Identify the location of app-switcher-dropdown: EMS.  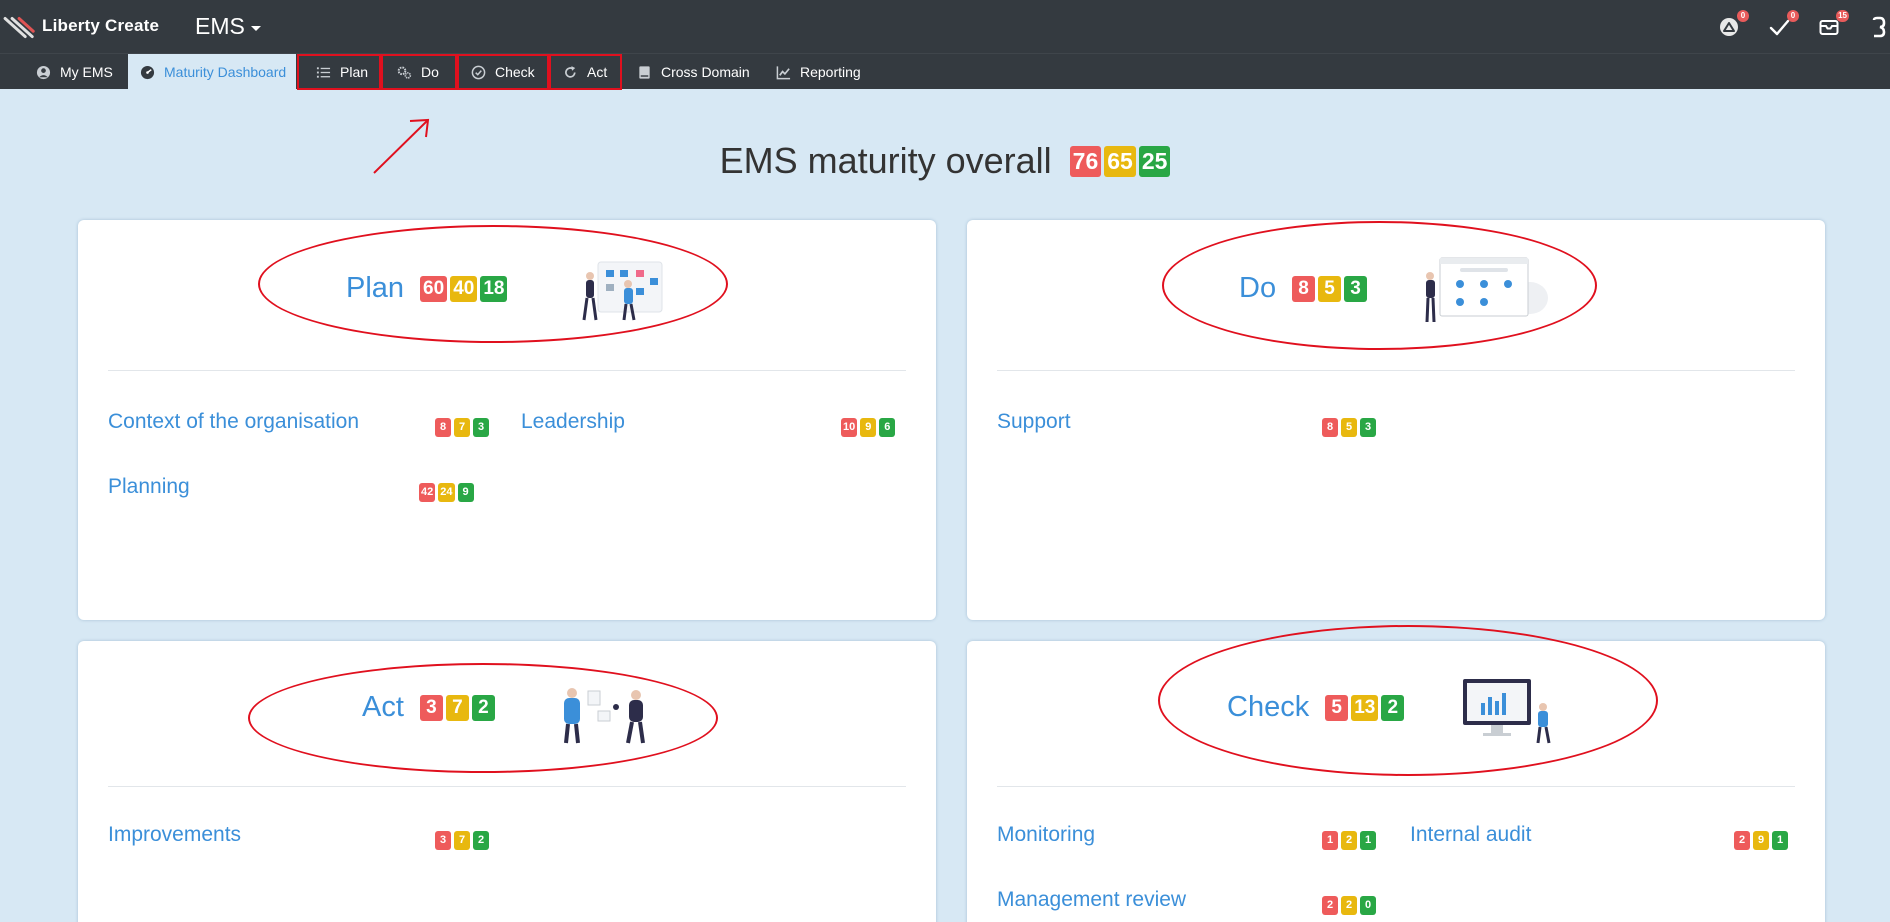
(228, 26).